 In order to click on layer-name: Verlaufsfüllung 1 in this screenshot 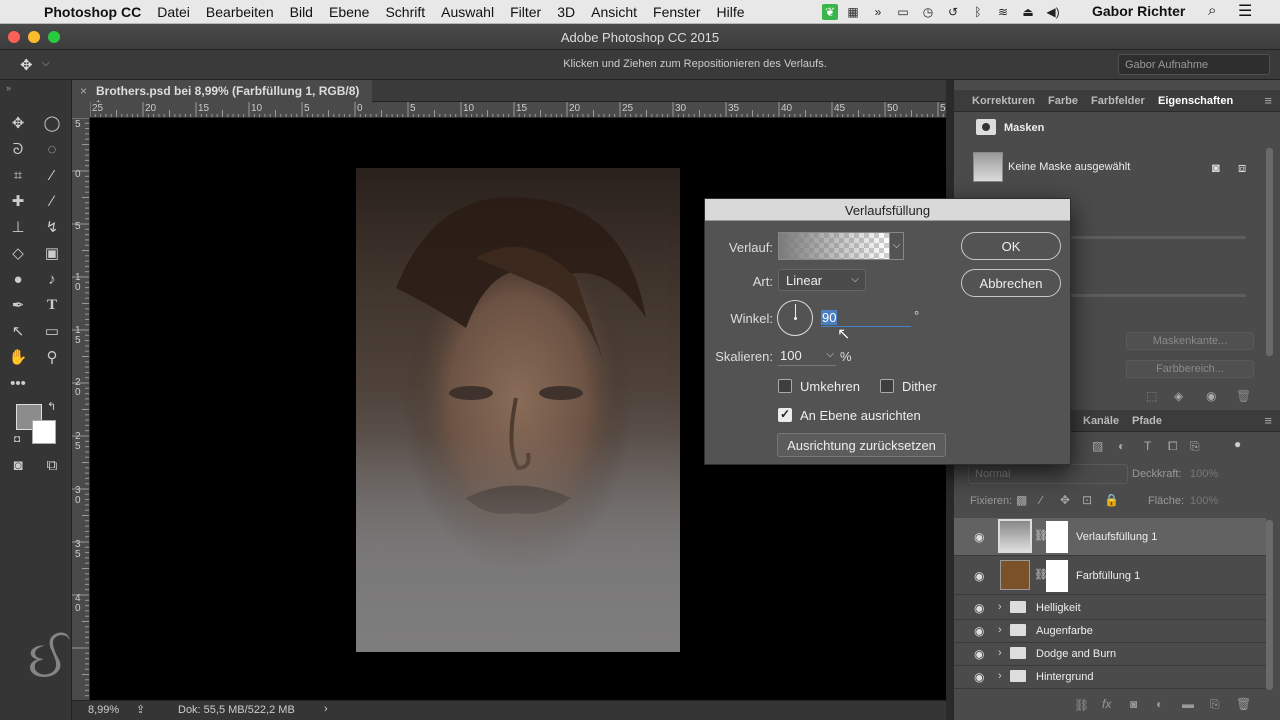, I will do `click(1116, 537)`.